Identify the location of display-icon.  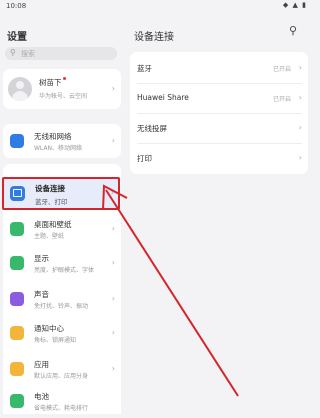
(17, 263).